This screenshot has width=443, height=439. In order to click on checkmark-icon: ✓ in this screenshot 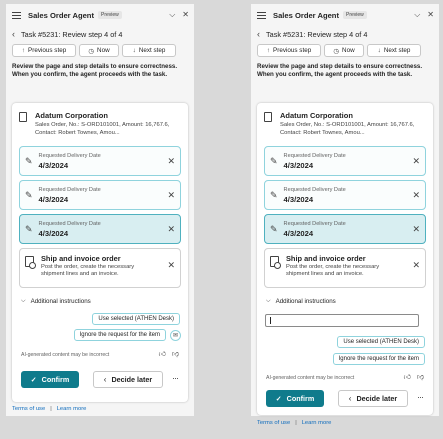, I will do `click(278, 399)`.